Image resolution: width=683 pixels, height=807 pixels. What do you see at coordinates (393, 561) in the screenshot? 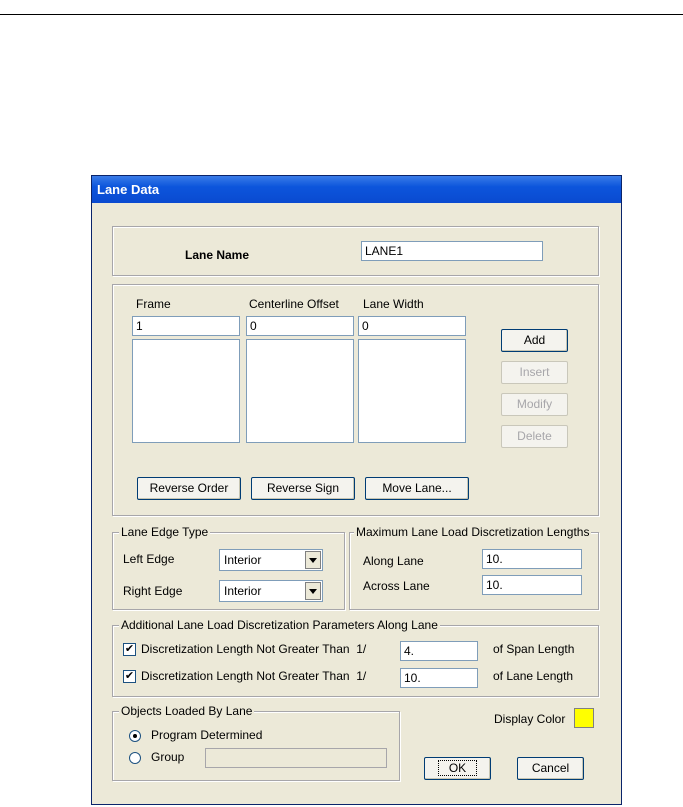
I see `along-lane-label: Along Lane` at bounding box center [393, 561].